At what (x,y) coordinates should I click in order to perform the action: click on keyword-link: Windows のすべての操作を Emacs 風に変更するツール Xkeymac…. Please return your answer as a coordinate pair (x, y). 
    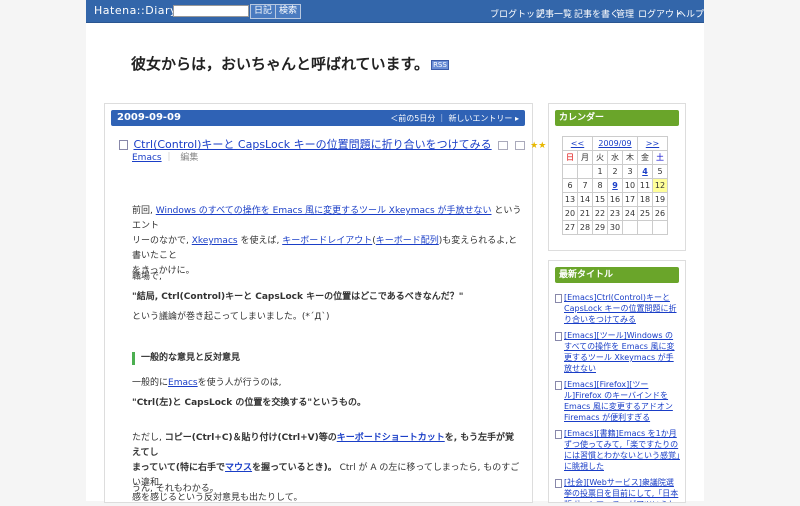
    Looking at the image, I should click on (324, 211).